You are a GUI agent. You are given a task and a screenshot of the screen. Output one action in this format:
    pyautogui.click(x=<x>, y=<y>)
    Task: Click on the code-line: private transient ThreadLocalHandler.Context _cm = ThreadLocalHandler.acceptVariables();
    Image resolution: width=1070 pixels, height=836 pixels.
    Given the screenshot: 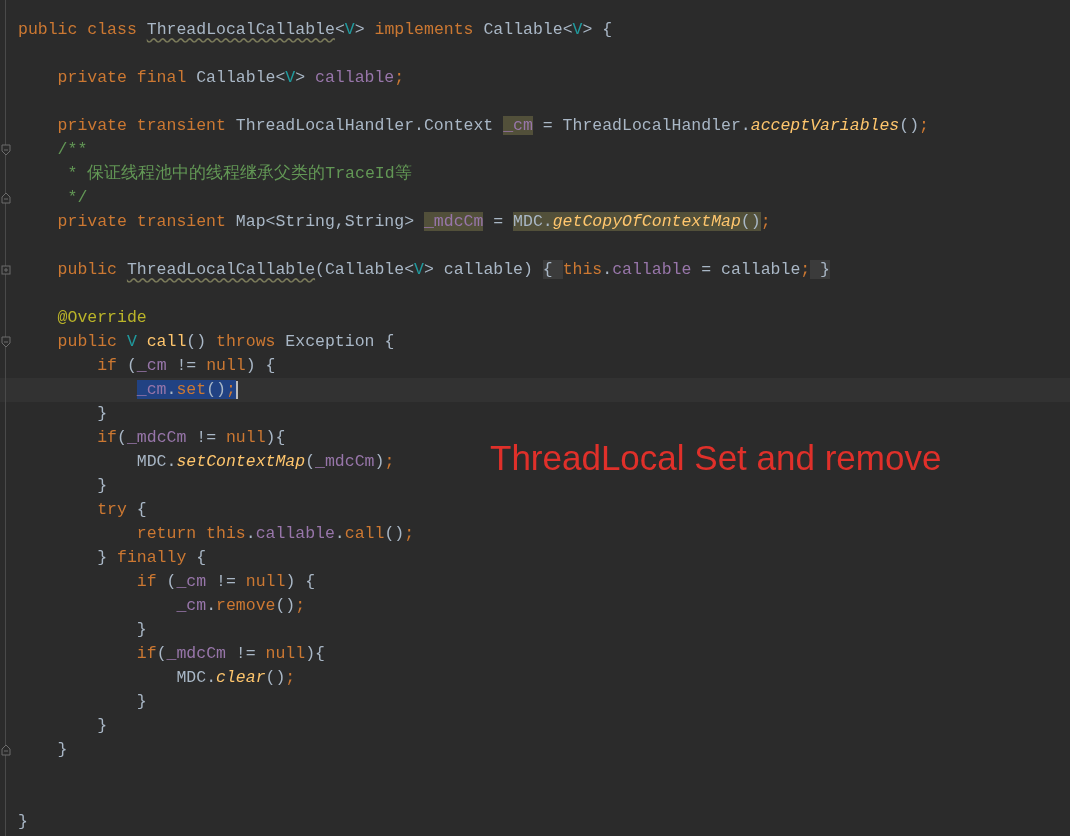 What is the action you would take?
    pyautogui.click(x=493, y=126)
    